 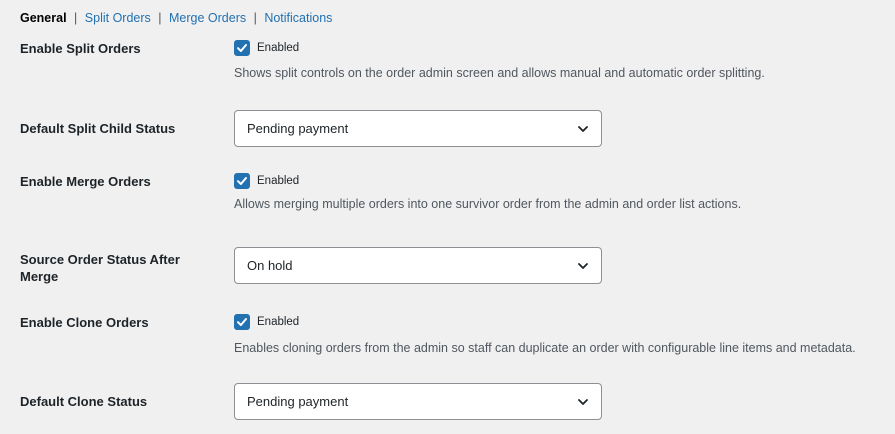 What do you see at coordinates (84, 401) in the screenshot?
I see `default-clone-status-label: Default Clone Status` at bounding box center [84, 401].